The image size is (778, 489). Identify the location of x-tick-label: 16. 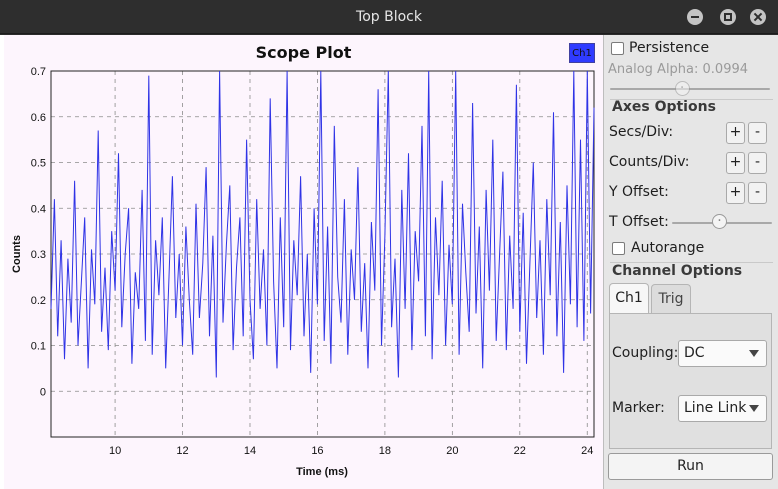
(317, 451).